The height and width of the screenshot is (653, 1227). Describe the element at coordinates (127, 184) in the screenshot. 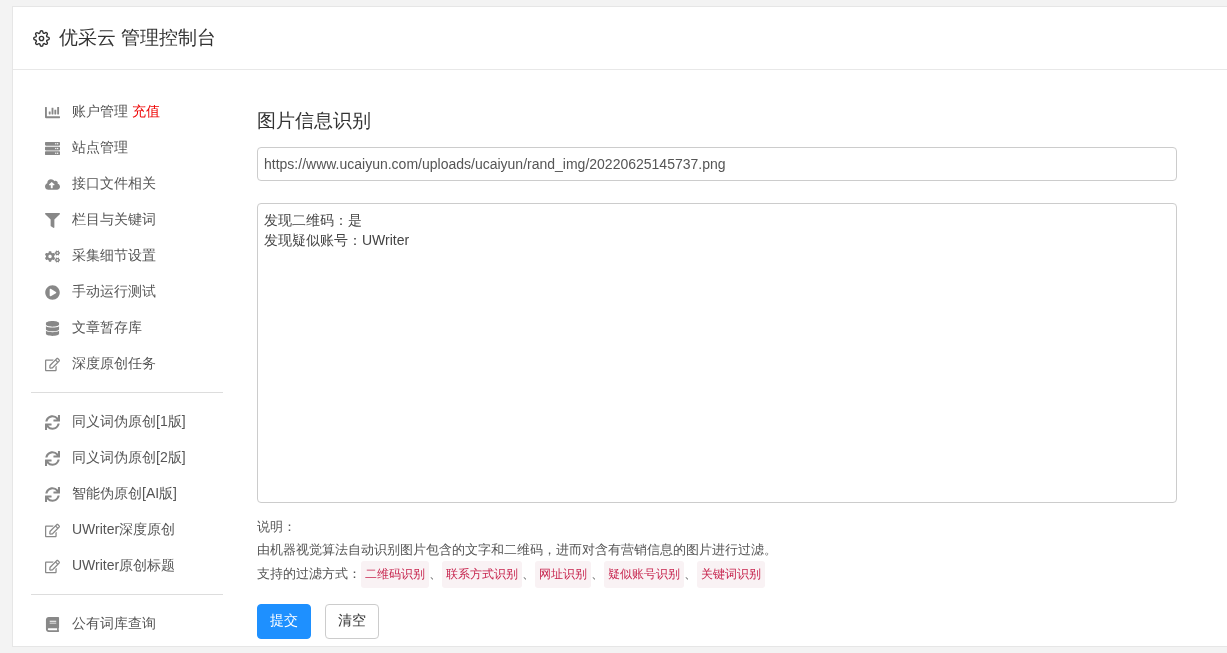

I see `sidebar-item: 接口文件相关` at that location.